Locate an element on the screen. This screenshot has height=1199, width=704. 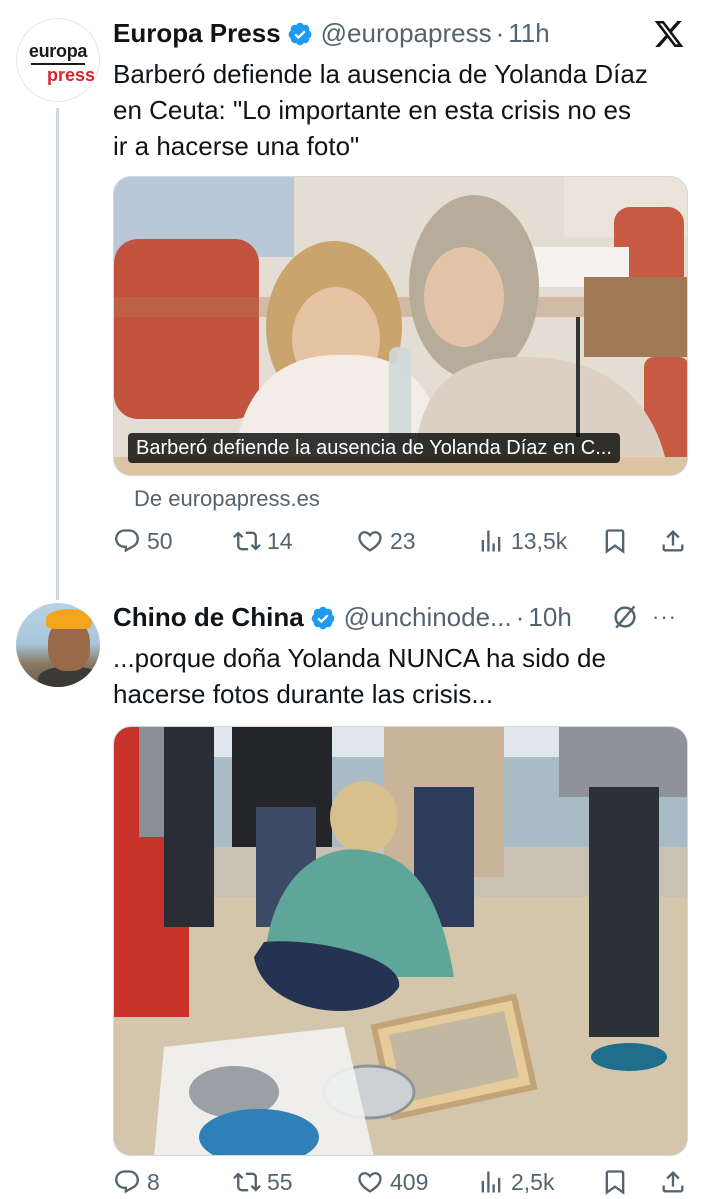
tweet-text-line: ir a hacerse una foto" is located at coordinates (236, 146).